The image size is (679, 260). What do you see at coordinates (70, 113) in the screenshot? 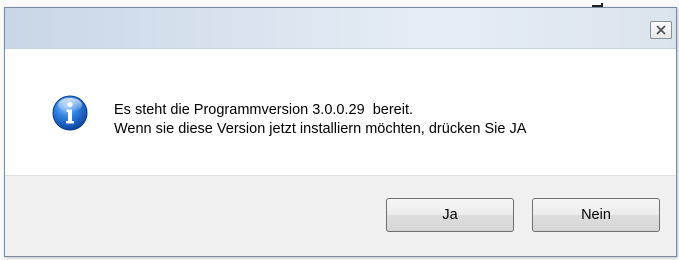
I see `info-icon` at bounding box center [70, 113].